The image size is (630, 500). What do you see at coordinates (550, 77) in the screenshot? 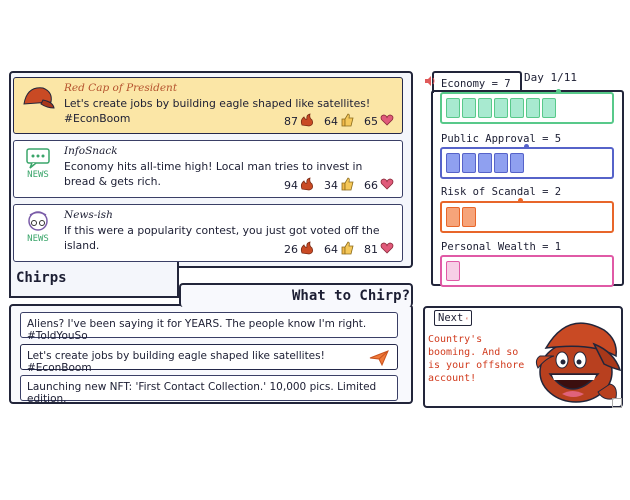
I see `day-counter: Day 1/11` at bounding box center [550, 77].